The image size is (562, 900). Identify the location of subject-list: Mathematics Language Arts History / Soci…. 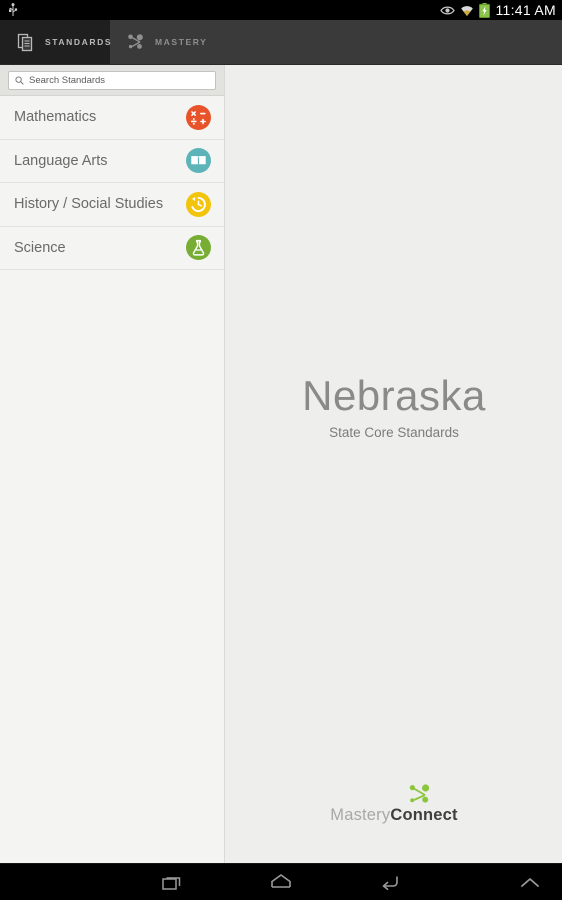
(112, 183).